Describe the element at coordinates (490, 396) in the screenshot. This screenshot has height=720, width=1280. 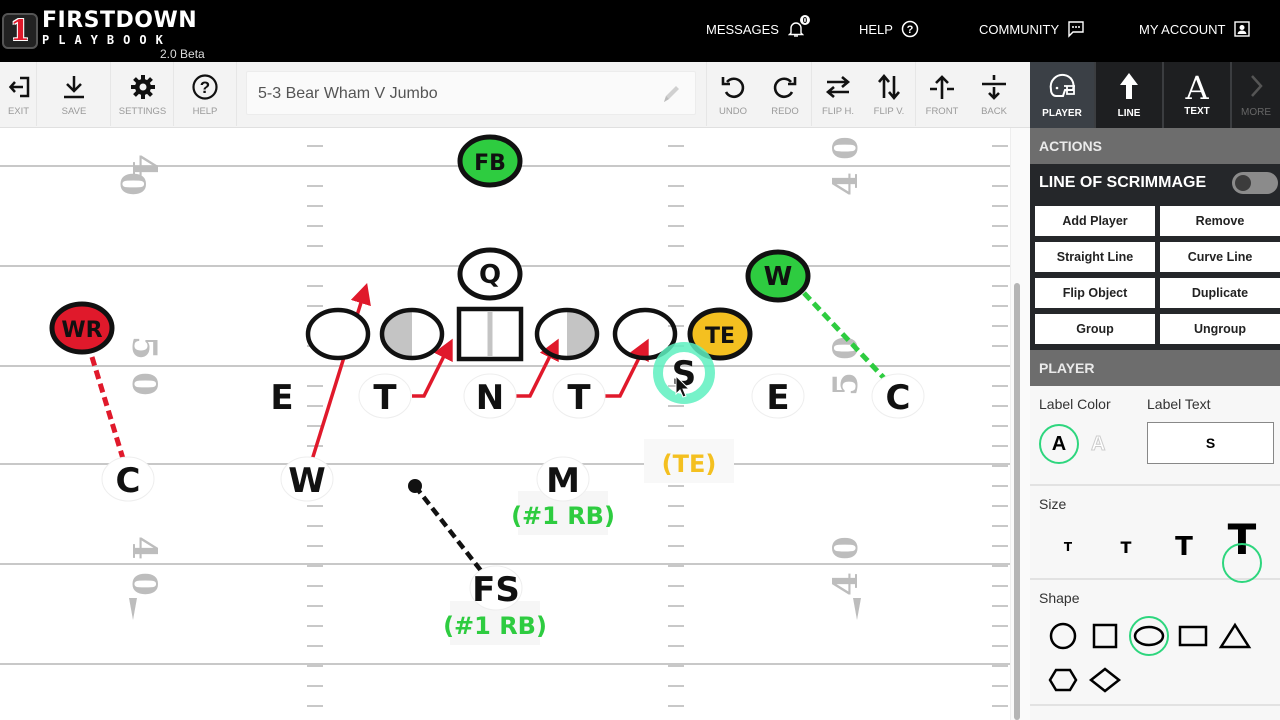
I see `defense-player-n: N` at that location.